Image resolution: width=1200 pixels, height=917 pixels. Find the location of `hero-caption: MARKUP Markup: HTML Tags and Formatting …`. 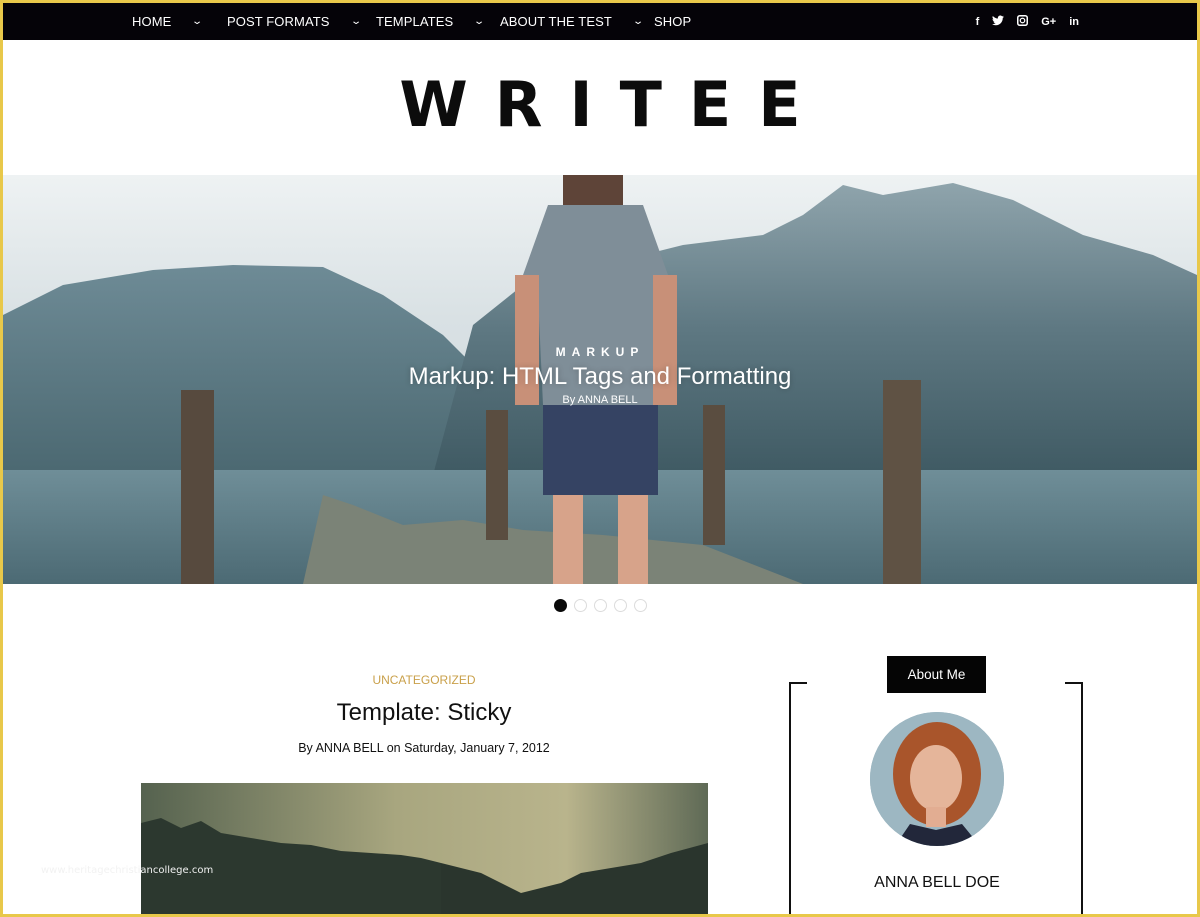

hero-caption: MARKUP Markup: HTML Tags and Formatting … is located at coordinates (600, 375).